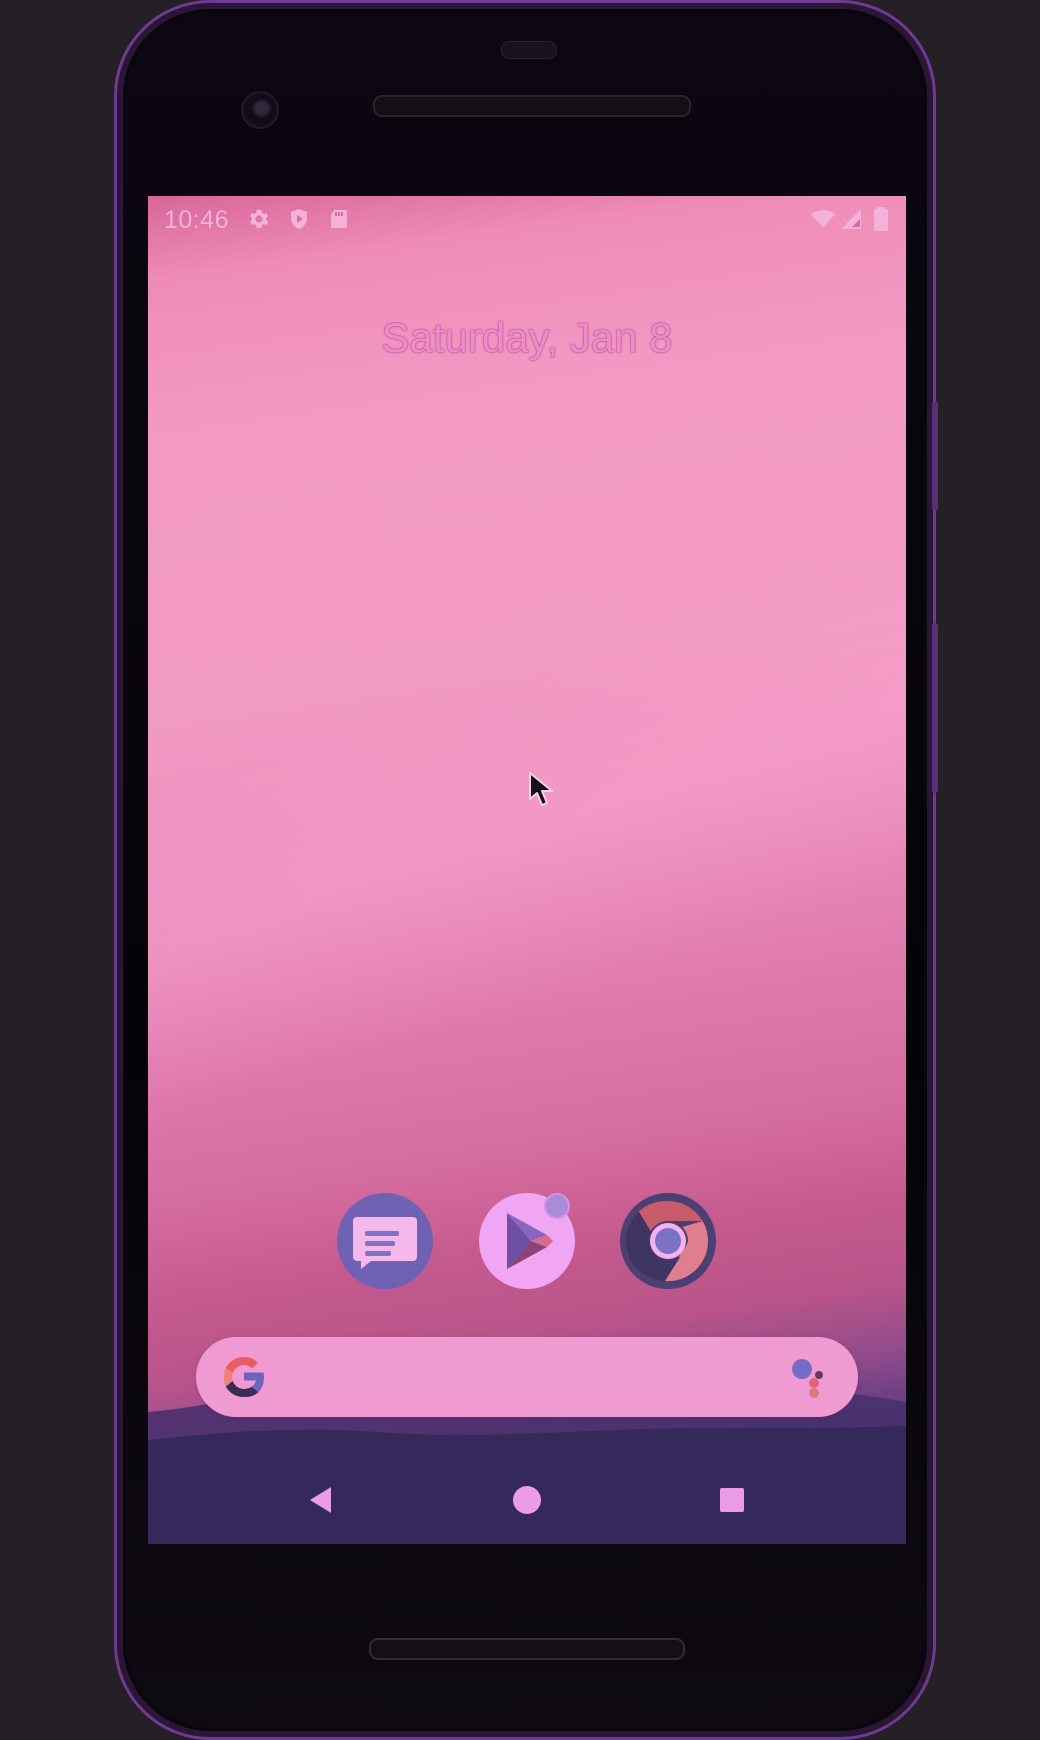 The image size is (1040, 1740). I want to click on volume-button, so click(935, 456).